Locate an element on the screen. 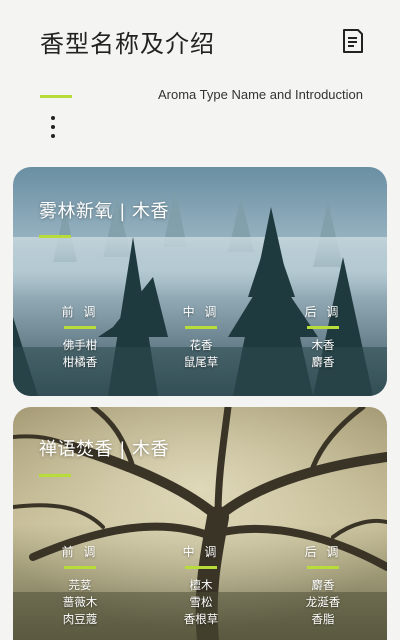  note-item: 佛手柑 is located at coordinates (80, 345).